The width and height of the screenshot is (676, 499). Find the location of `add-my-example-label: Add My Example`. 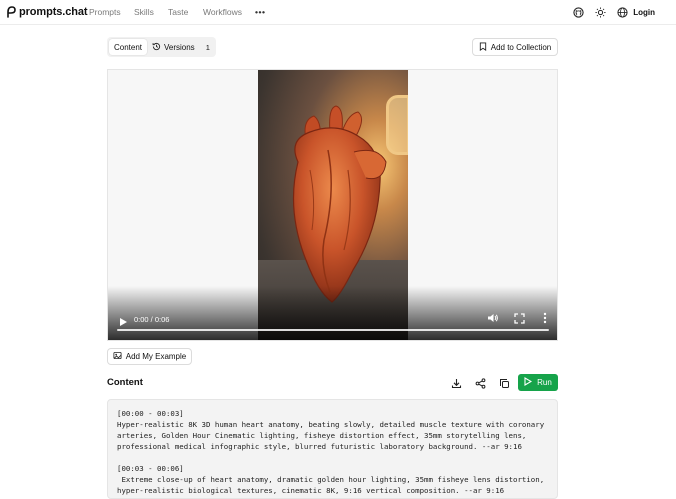

add-my-example-label: Add My Example is located at coordinates (156, 356).